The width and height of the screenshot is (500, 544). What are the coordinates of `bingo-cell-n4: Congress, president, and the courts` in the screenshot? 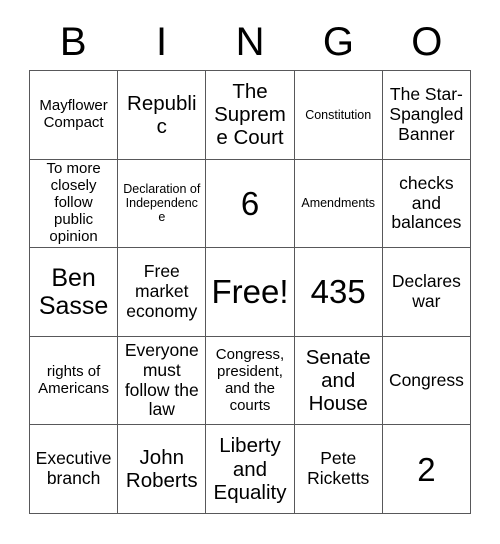 It's located at (250, 381).